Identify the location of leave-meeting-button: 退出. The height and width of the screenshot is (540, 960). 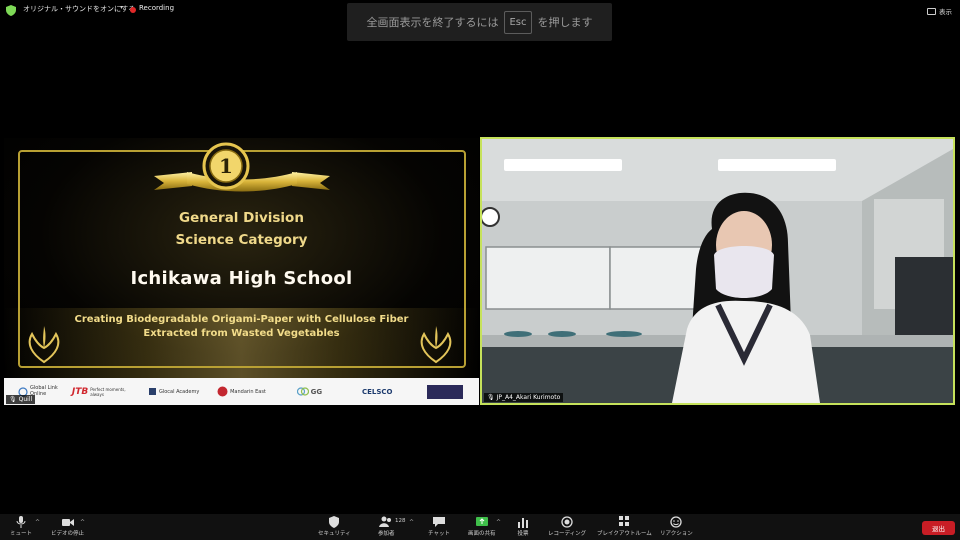
(938, 528).